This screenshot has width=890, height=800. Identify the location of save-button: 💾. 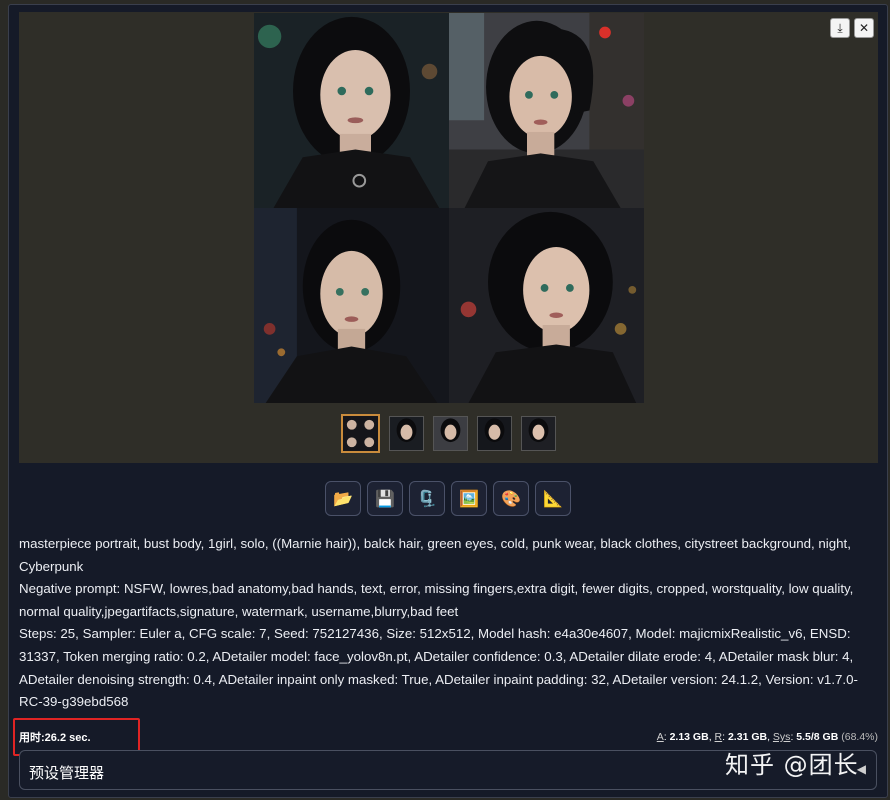
(385, 498).